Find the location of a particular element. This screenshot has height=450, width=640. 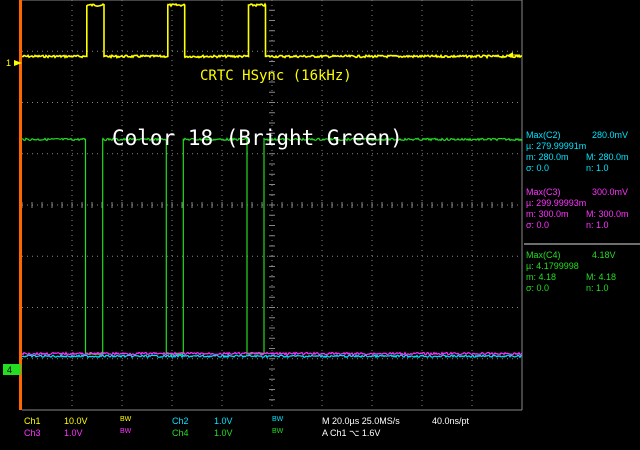

ch4-marker-label: 4 is located at coordinates (9, 370).